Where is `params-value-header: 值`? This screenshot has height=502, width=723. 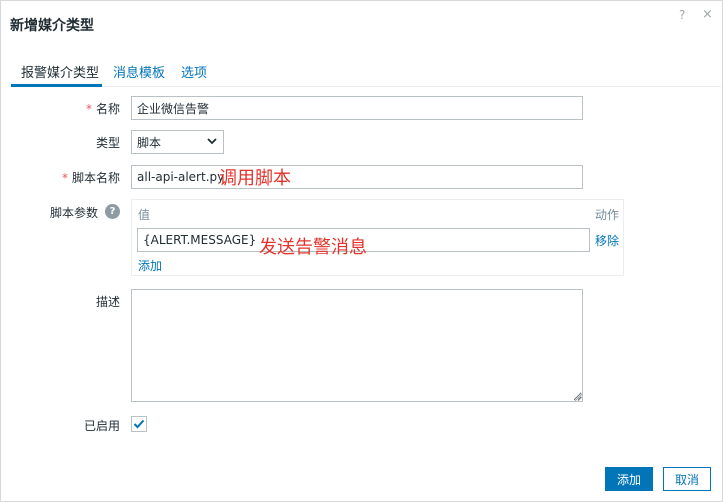 params-value-header: 值 is located at coordinates (144, 215).